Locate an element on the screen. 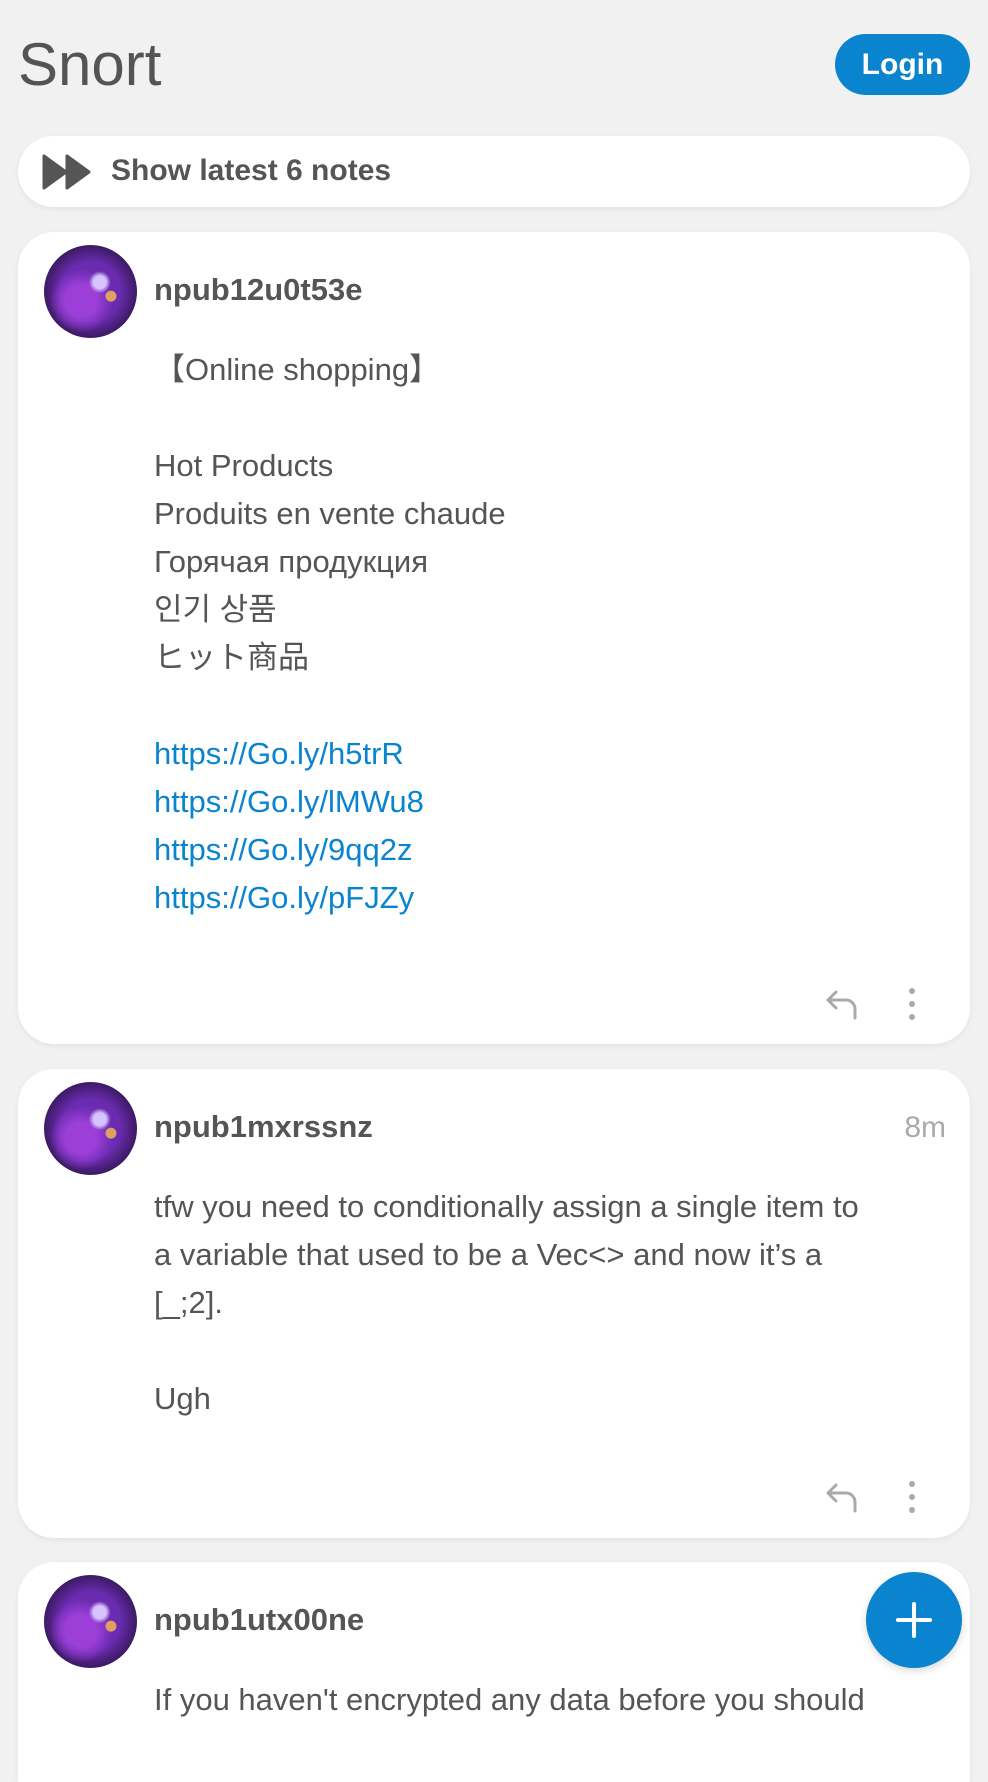 Image resolution: width=988 pixels, height=1782 pixels. fast-forward-icon is located at coordinates (66, 172).